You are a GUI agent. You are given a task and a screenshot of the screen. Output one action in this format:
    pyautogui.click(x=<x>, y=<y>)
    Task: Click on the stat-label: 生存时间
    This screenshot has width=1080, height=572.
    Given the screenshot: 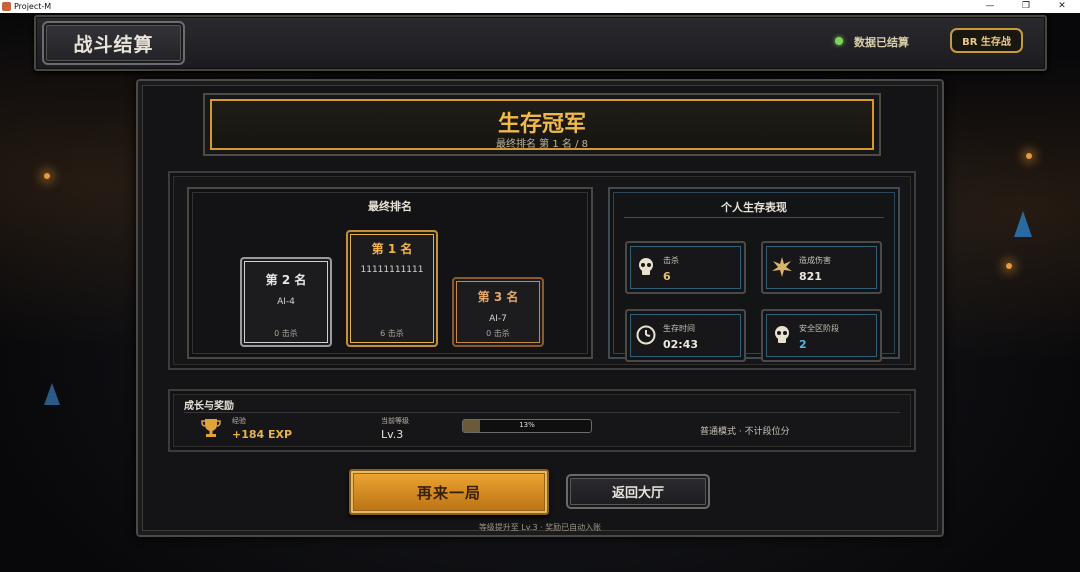 What is the action you would take?
    pyautogui.click(x=679, y=328)
    